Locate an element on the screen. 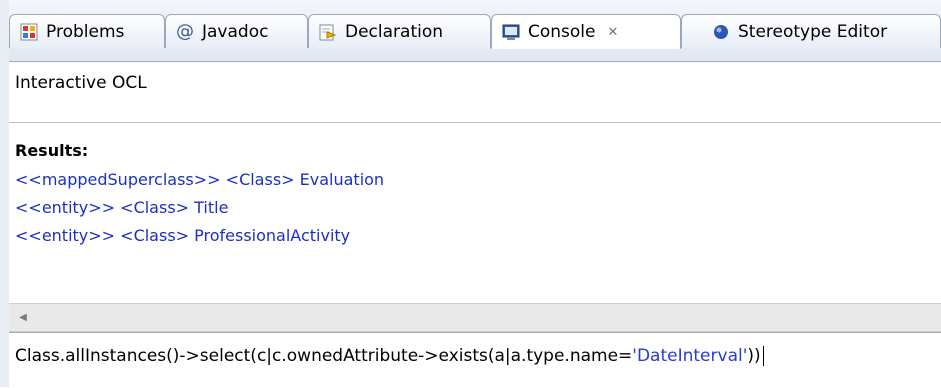 Image resolution: width=941 pixels, height=388 pixels. tab-stereotype-editor-label: Stereotype Editor is located at coordinates (813, 31).